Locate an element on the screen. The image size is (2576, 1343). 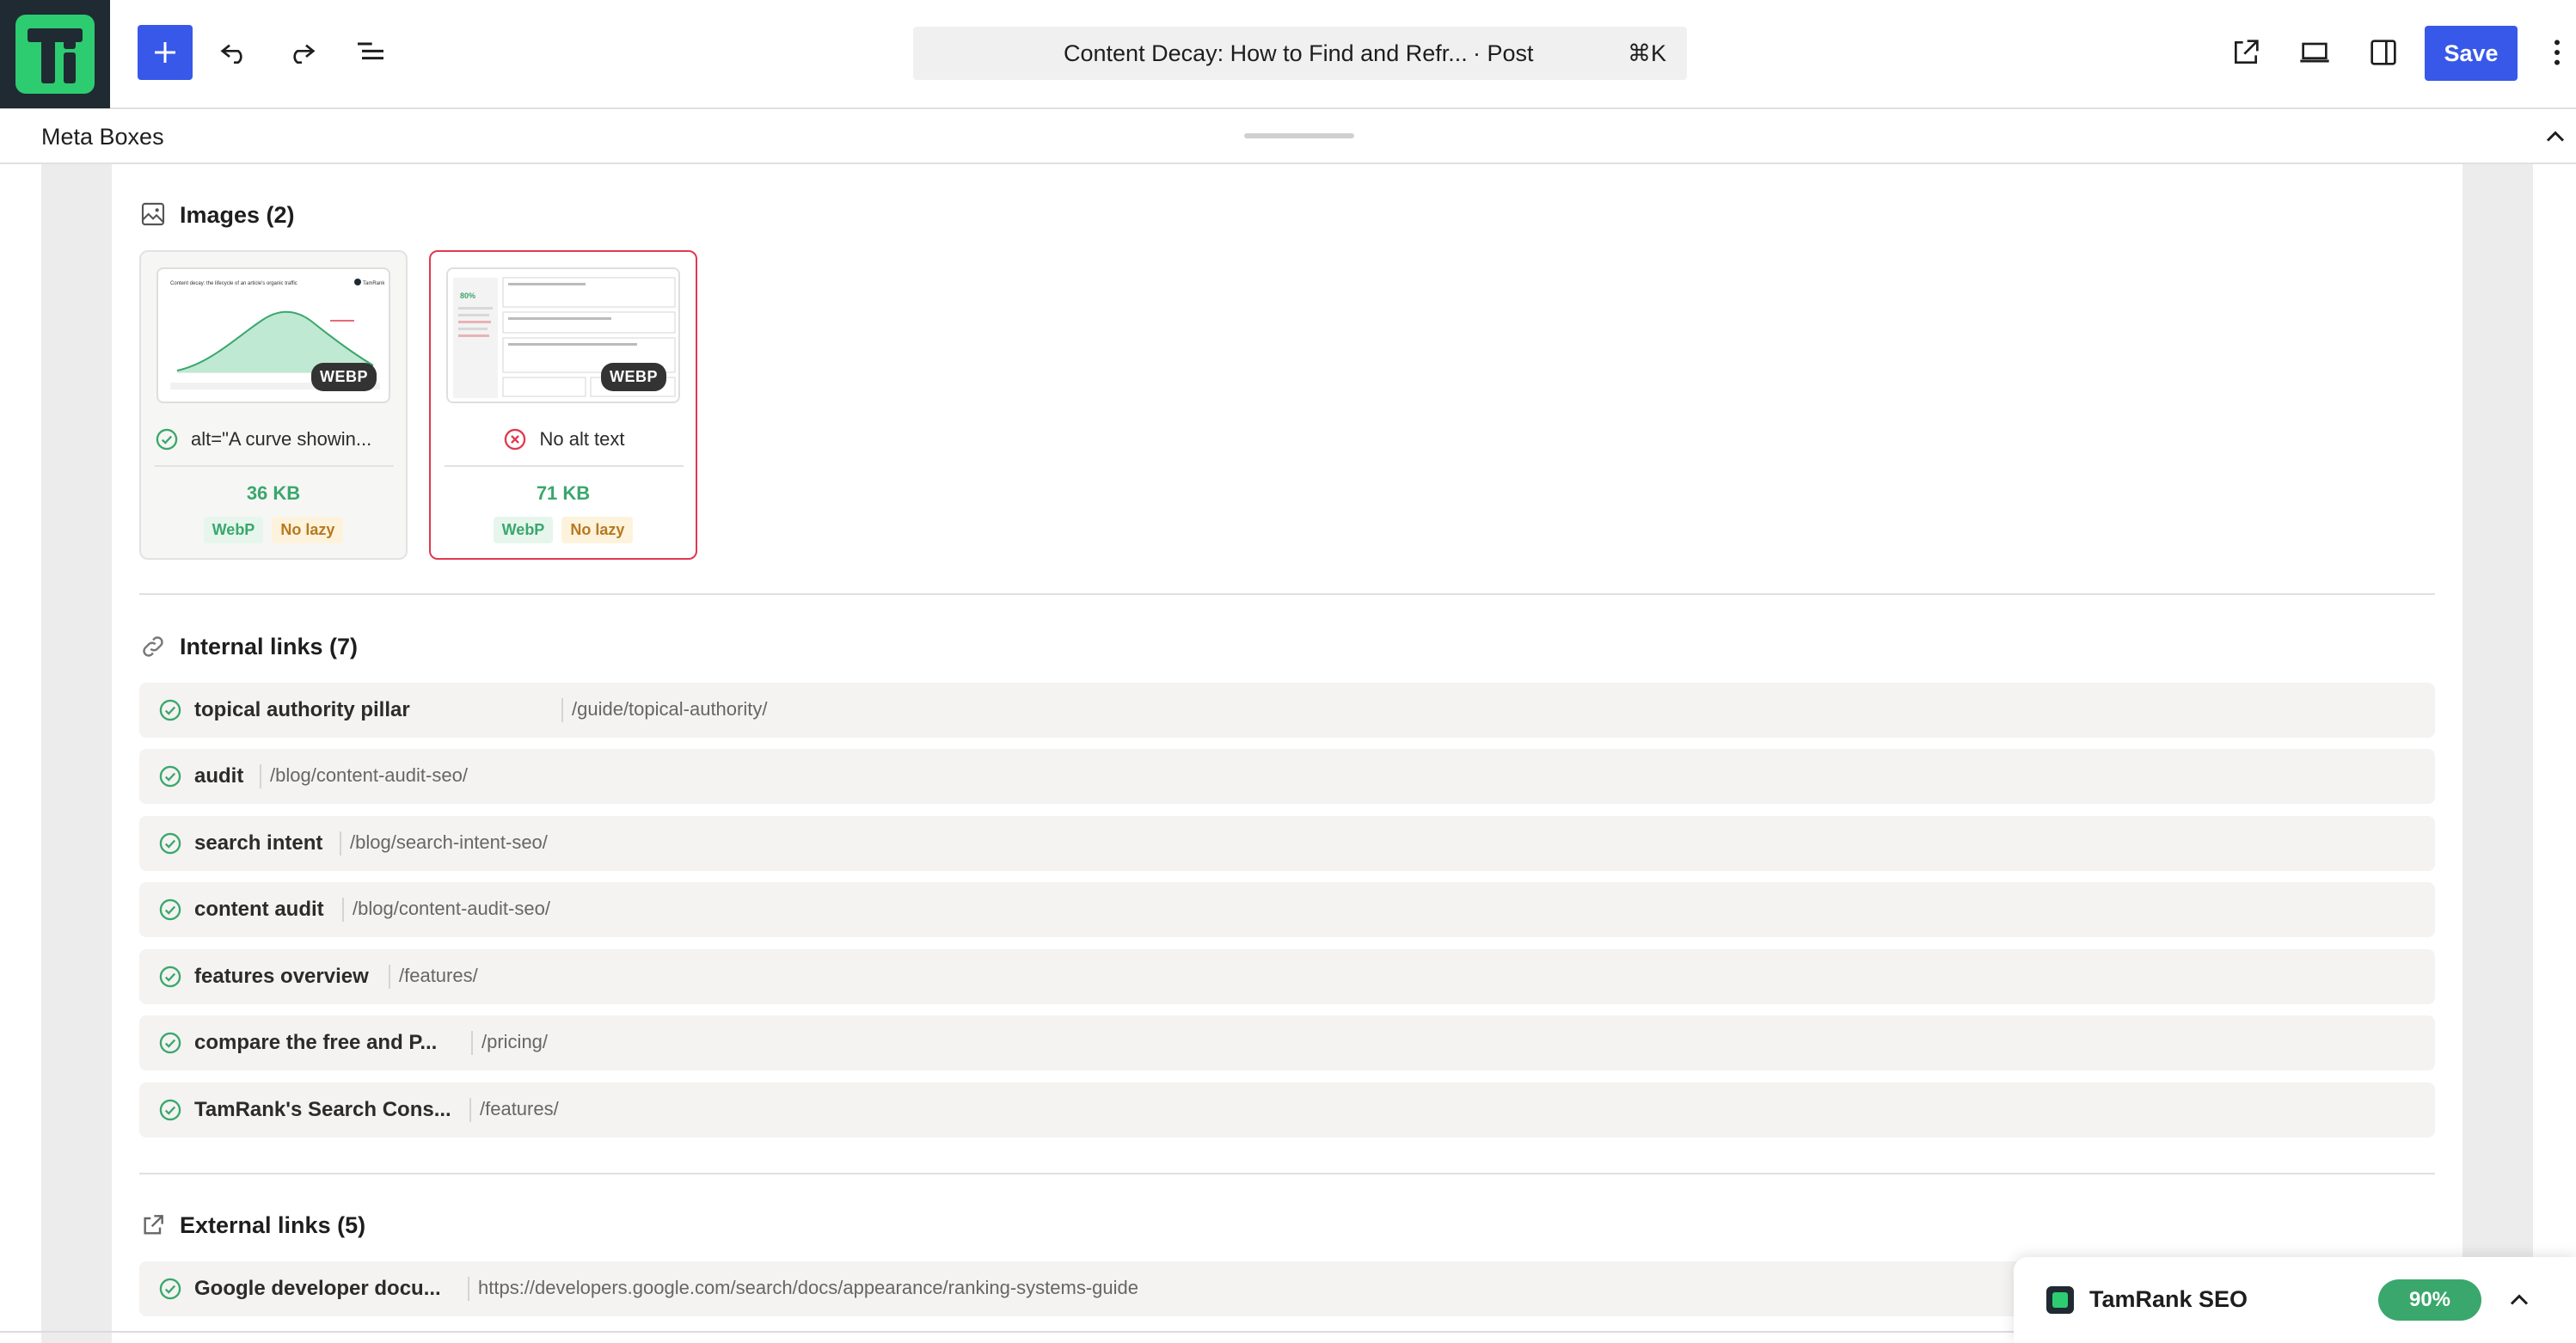
internal-link-row: TamRank's Search Cons... /features/ is located at coordinates (1287, 1110).